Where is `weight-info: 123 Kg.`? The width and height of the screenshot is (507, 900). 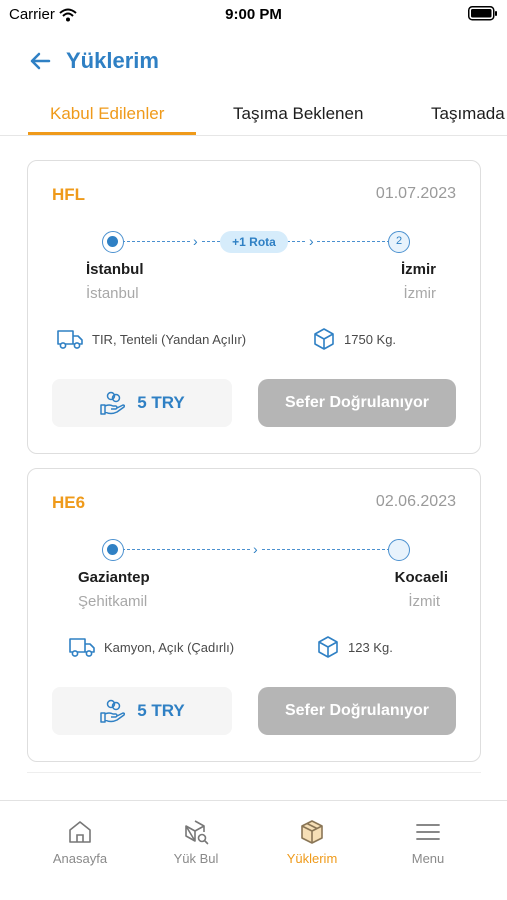
weight-info: 123 Kg. is located at coordinates (354, 647).